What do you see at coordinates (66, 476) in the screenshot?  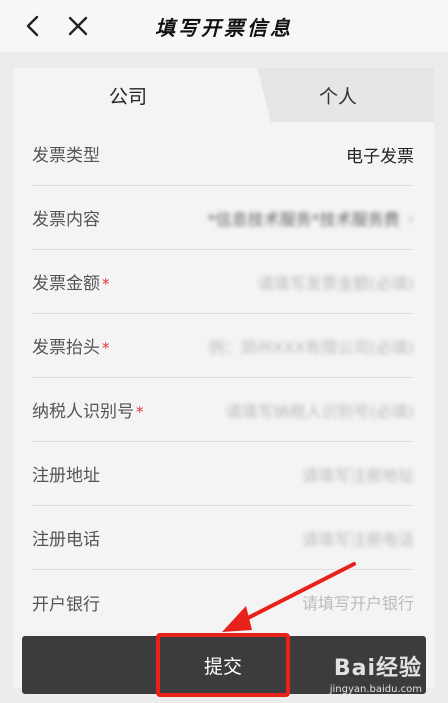 I see `field-label: 注册地址` at bounding box center [66, 476].